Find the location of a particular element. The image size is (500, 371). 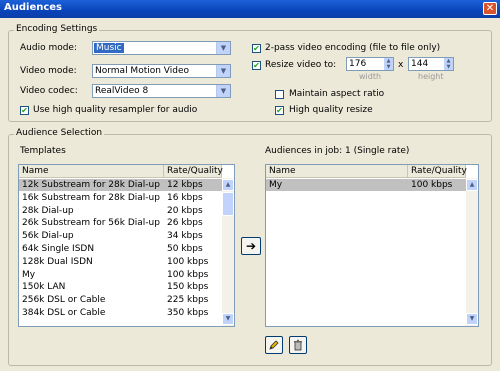

list-item-name: 28k Dial-up is located at coordinates (48, 210).